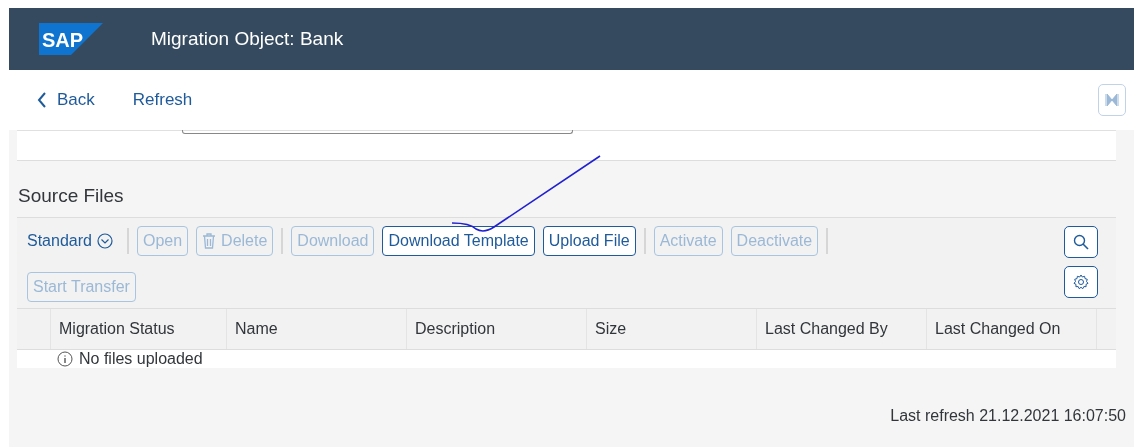 The image size is (1134, 447). I want to click on collapse-icon, so click(1112, 100).